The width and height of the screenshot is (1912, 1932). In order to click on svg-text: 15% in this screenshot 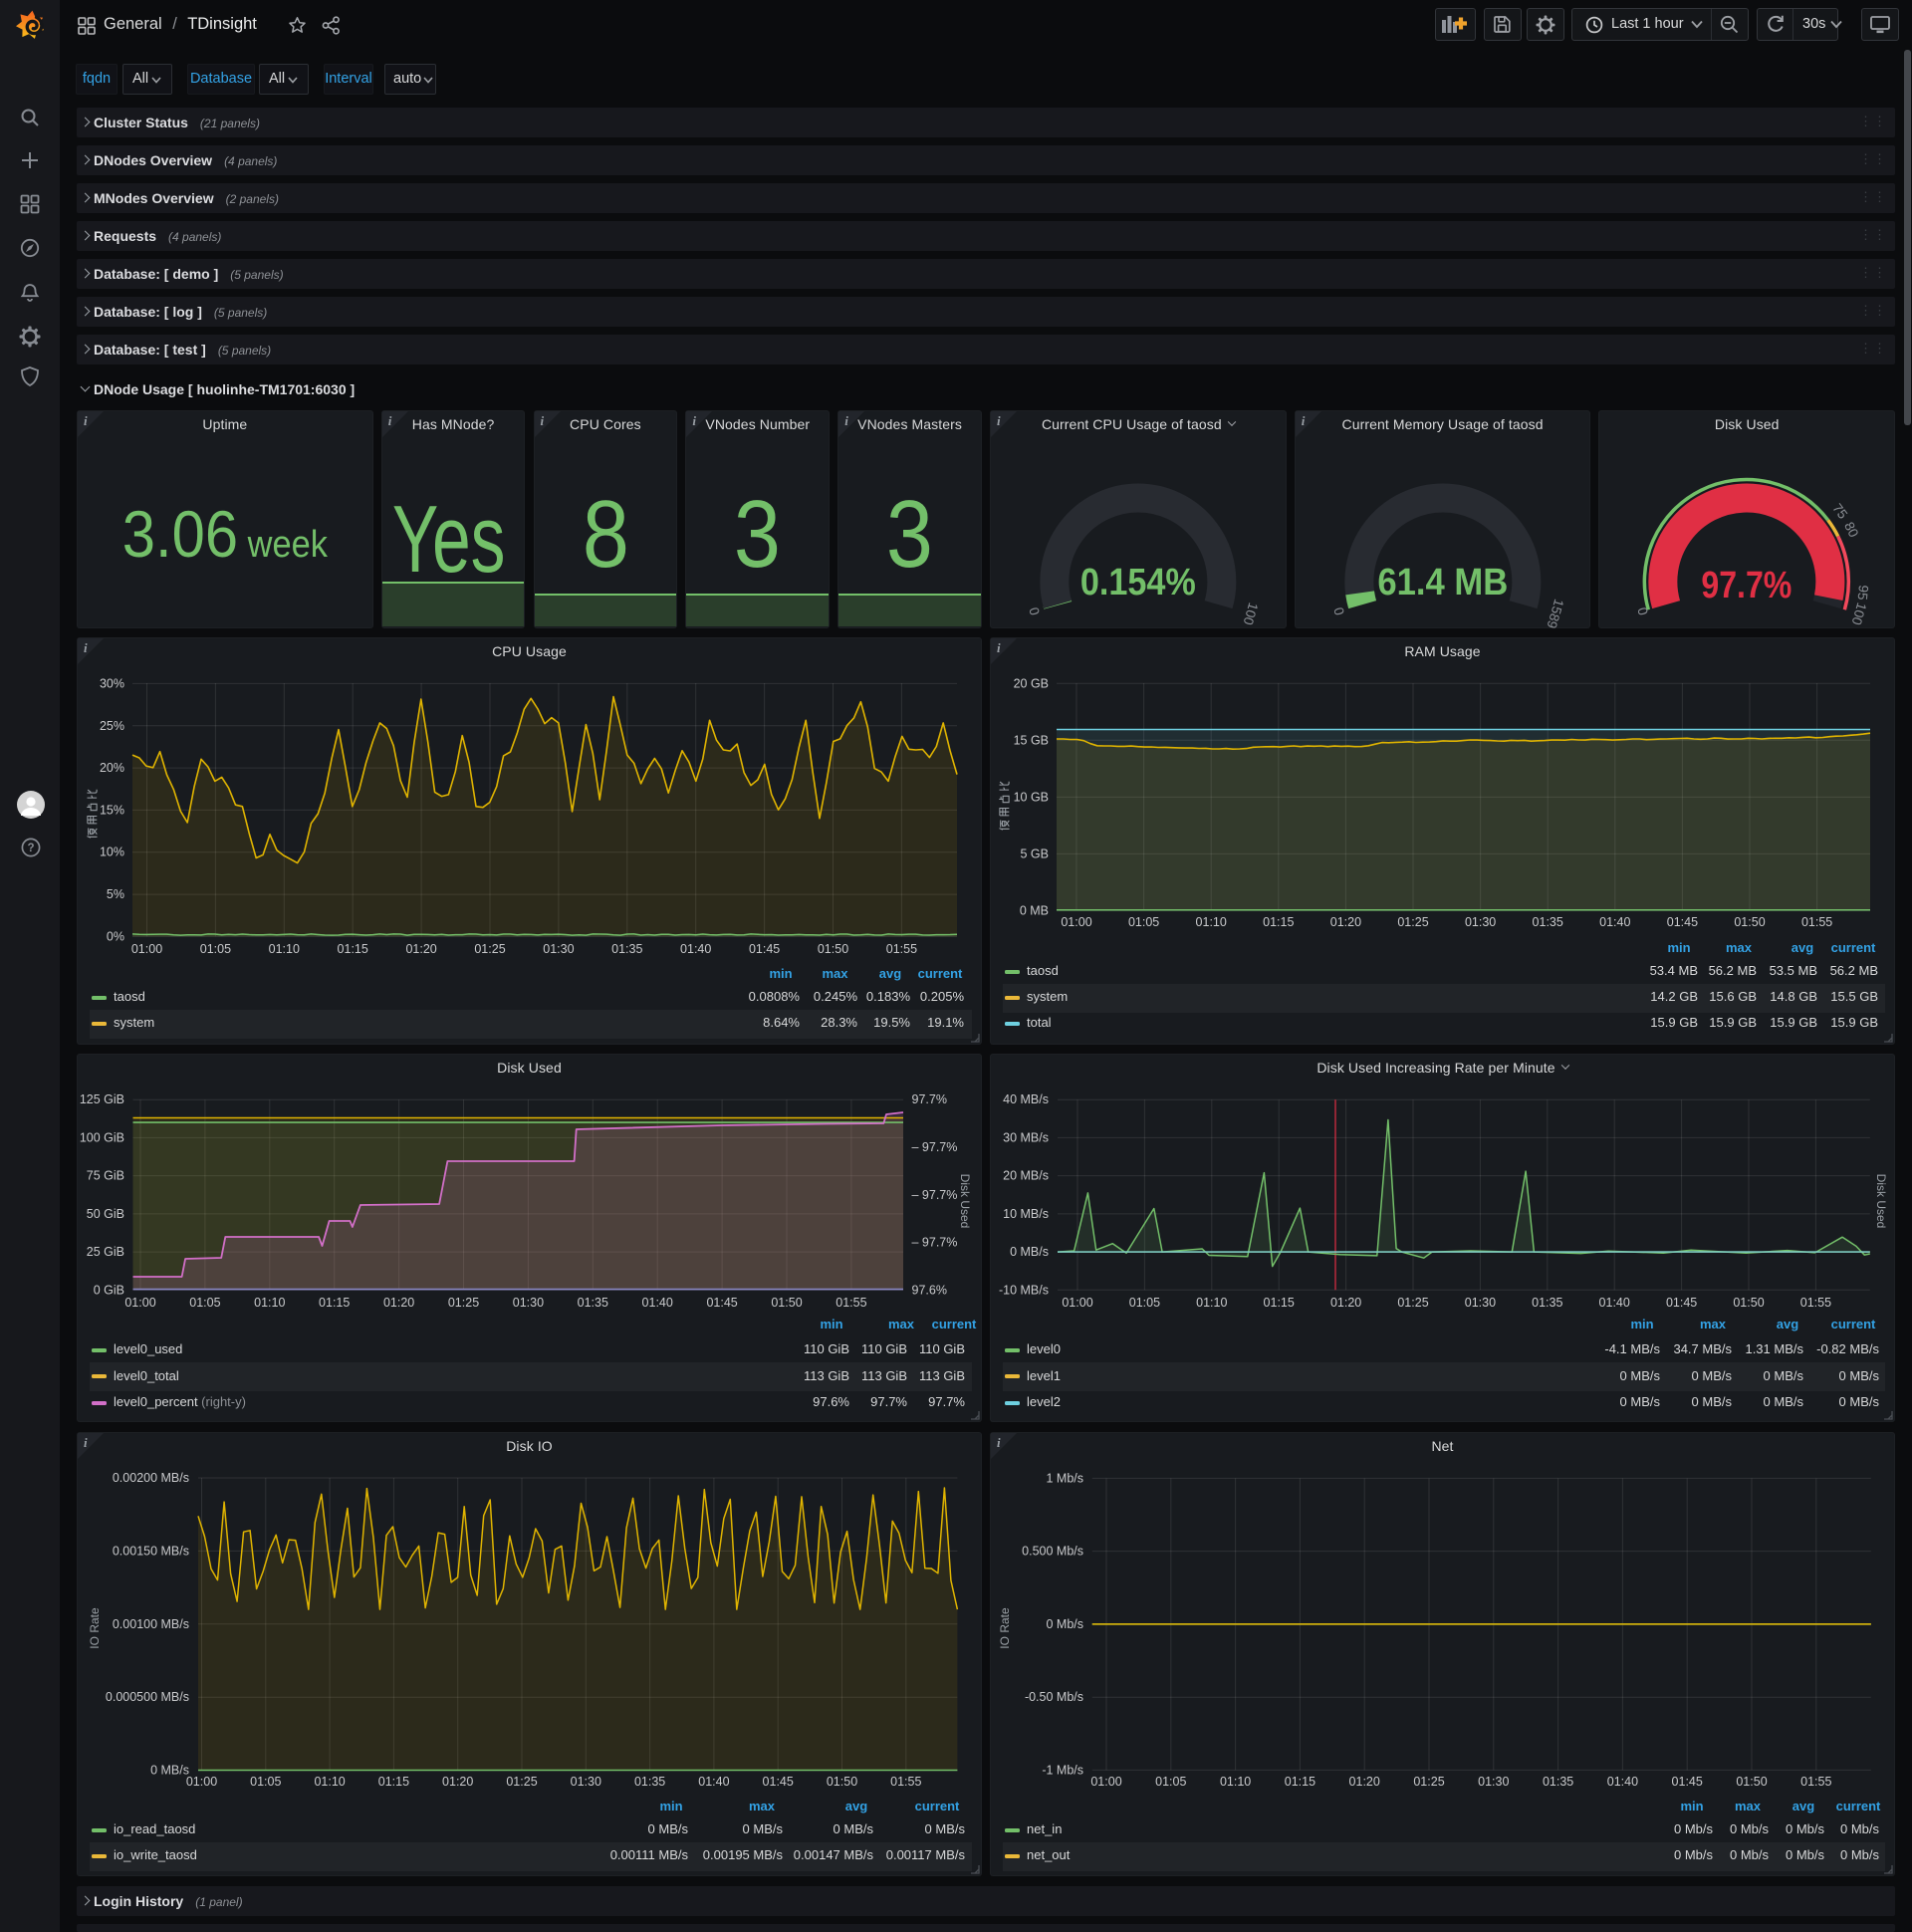, I will do `click(112, 810)`.